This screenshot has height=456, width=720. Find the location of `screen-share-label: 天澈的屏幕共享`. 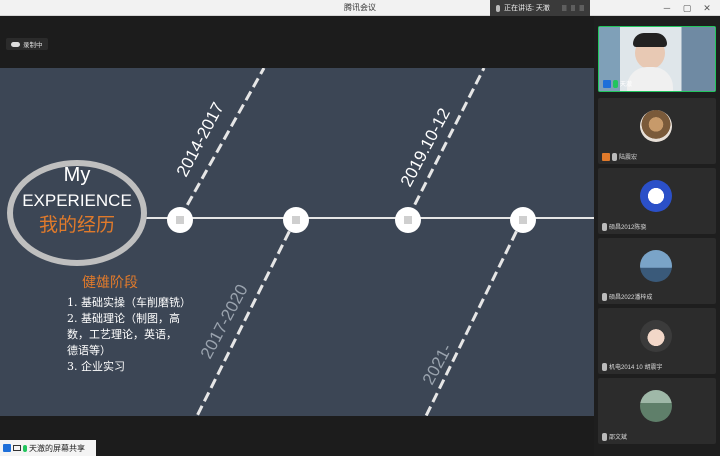

screen-share-label: 天澈的屏幕共享 is located at coordinates (48, 448).